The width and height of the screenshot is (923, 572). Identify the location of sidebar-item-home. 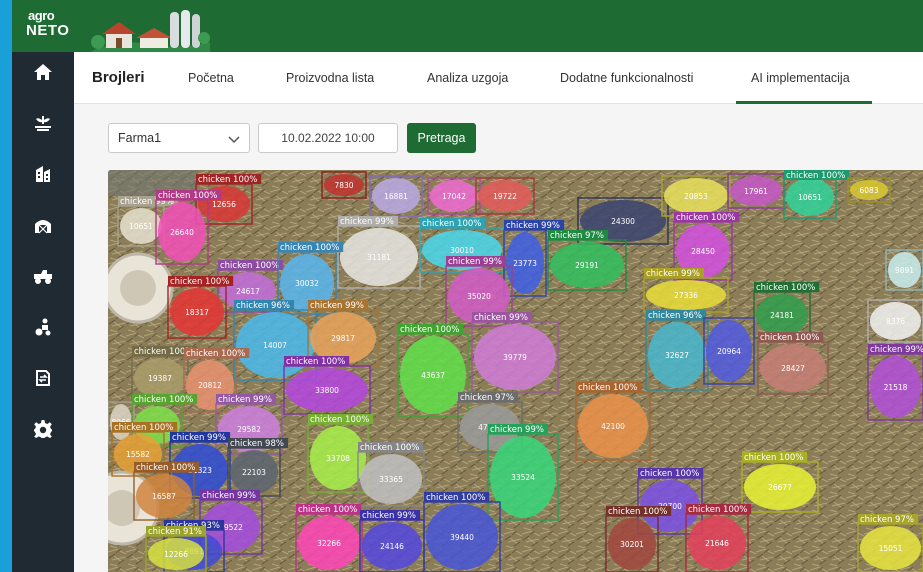
(43, 72).